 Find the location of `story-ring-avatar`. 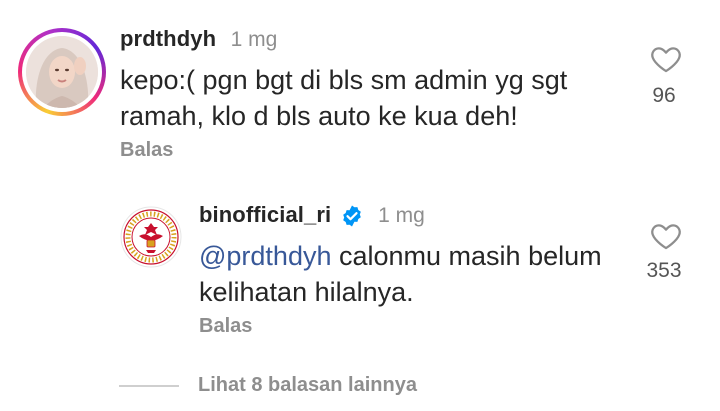

story-ring-avatar is located at coordinates (62, 72).